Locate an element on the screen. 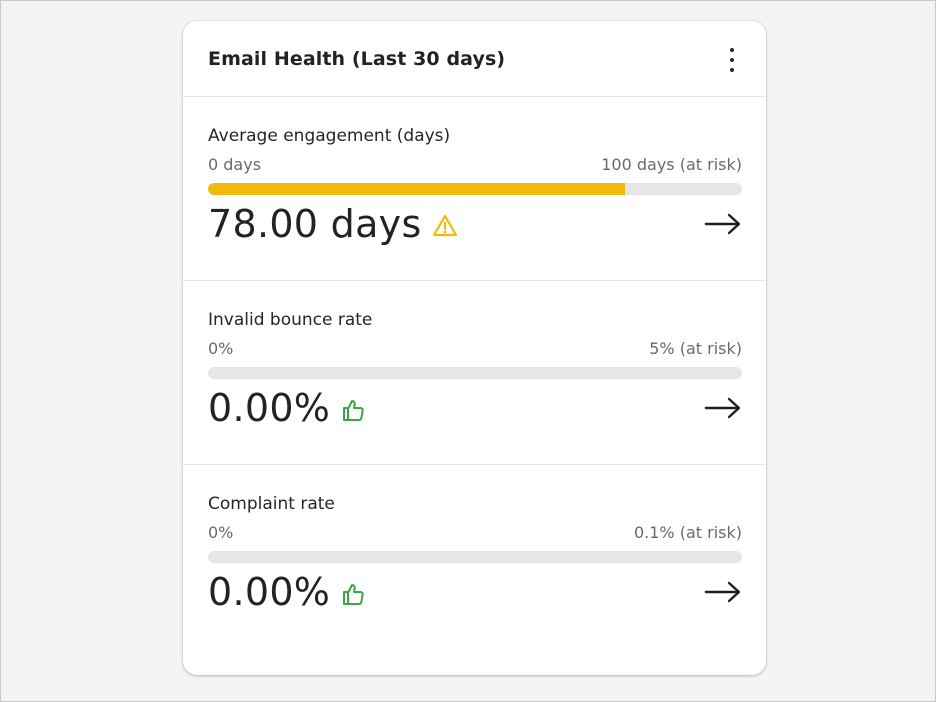  metric-label: Complaint rate is located at coordinates (271, 504).